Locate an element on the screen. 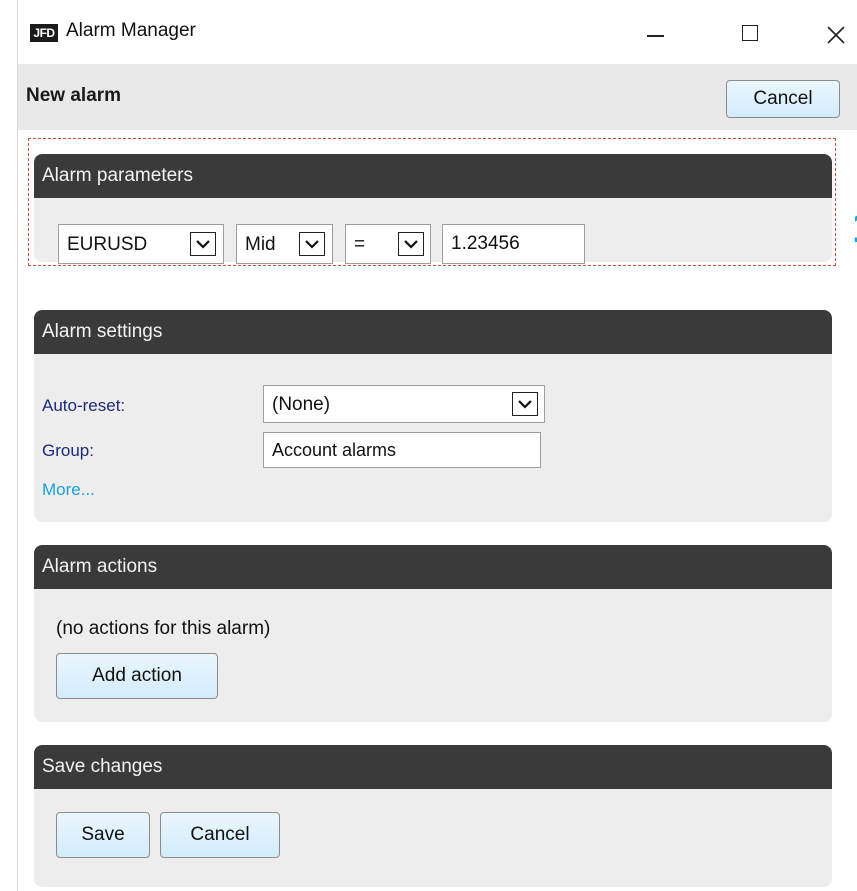  title-bar: JFD Alarm Manager is located at coordinates (437, 32).